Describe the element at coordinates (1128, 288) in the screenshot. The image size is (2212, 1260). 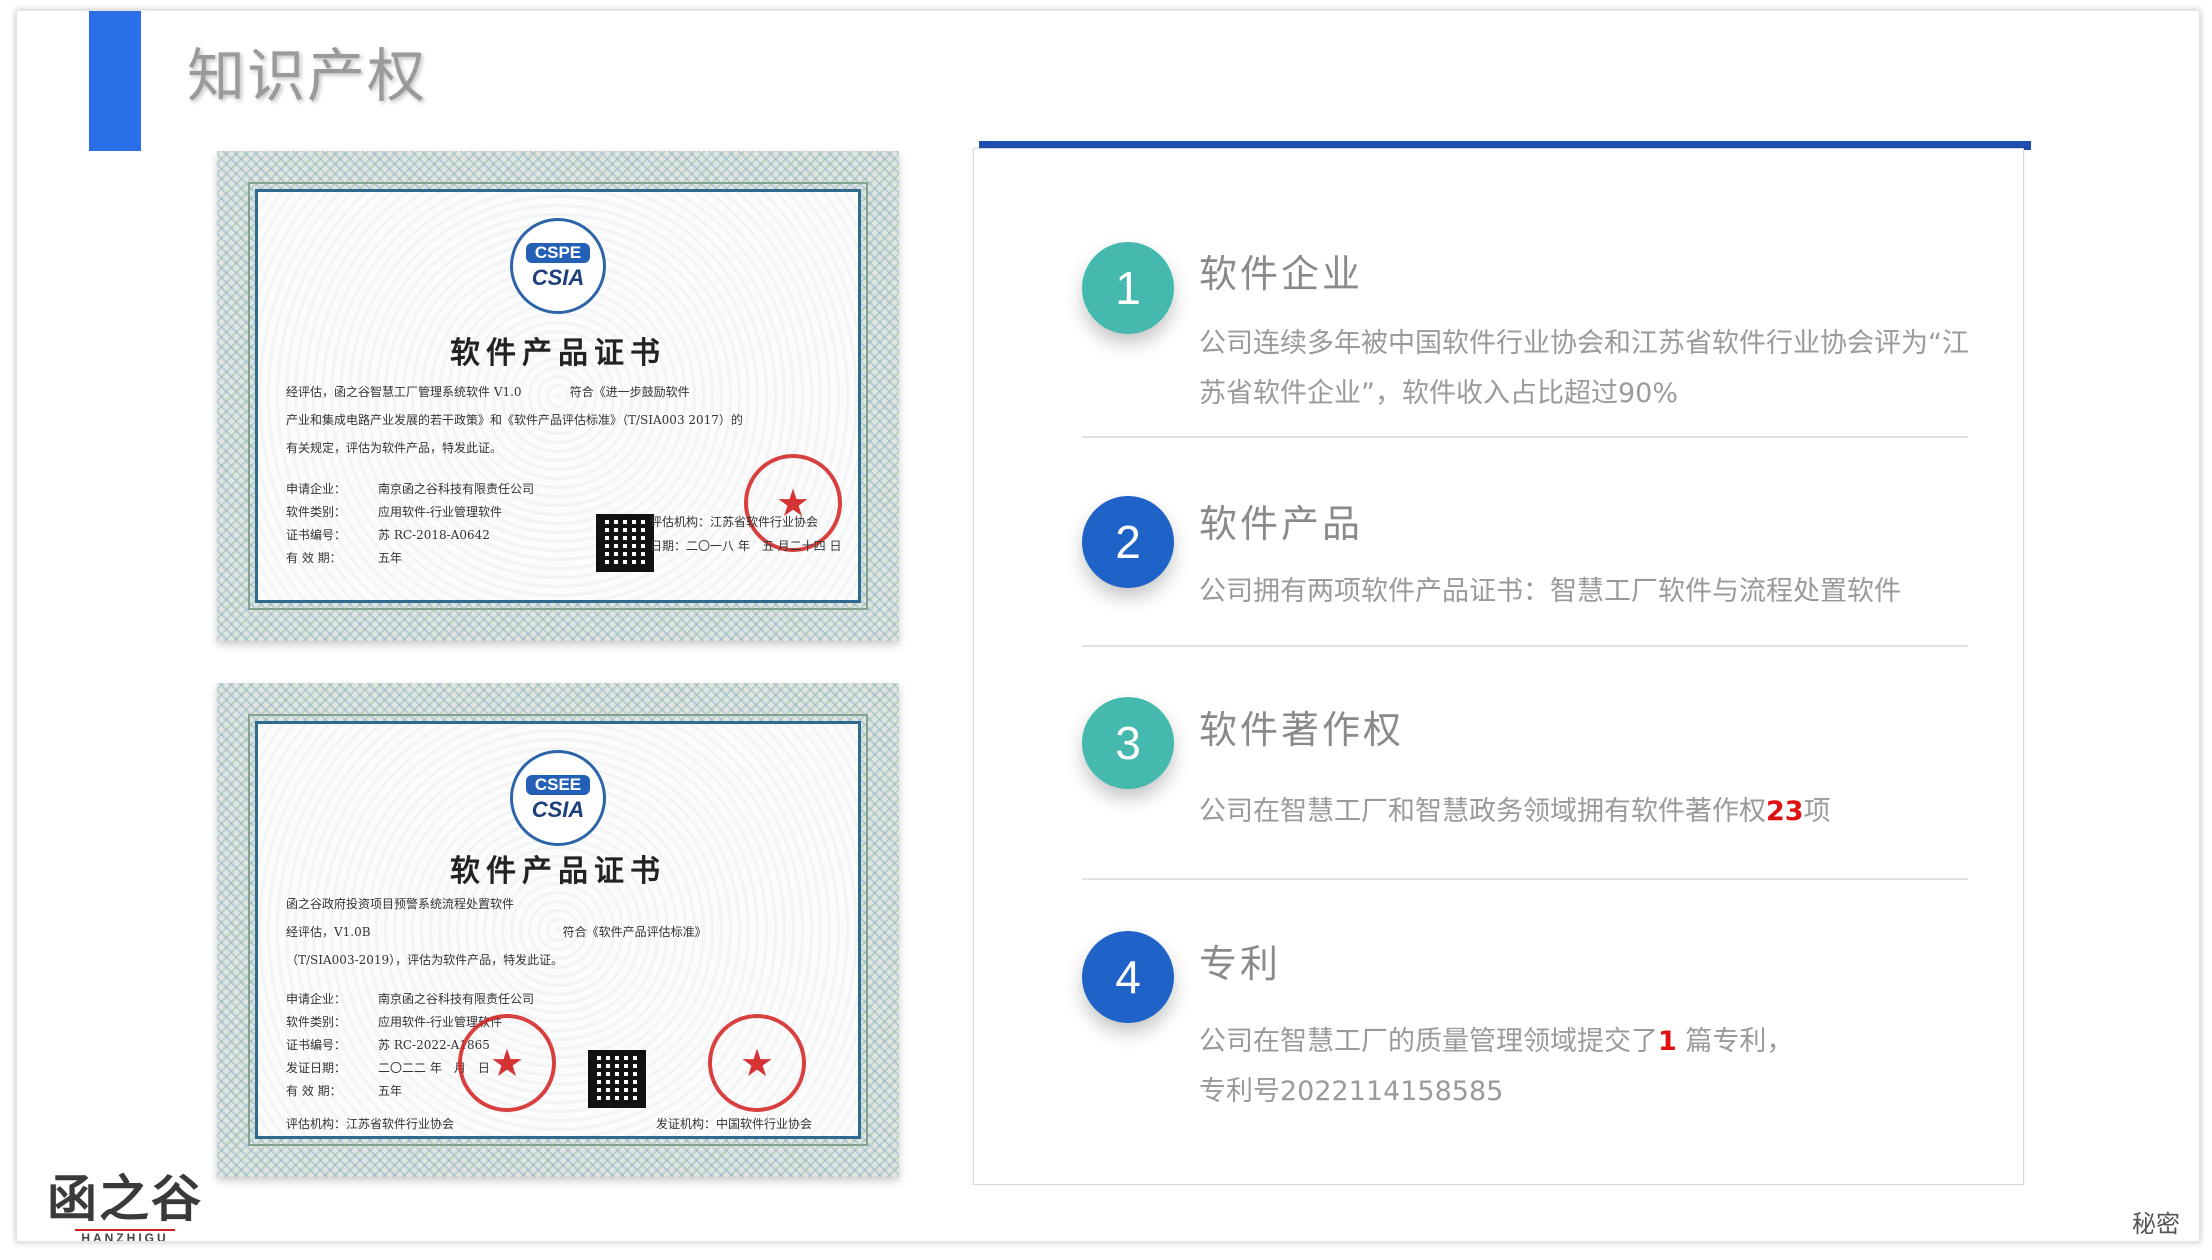
I see `number-badge: 1` at that location.